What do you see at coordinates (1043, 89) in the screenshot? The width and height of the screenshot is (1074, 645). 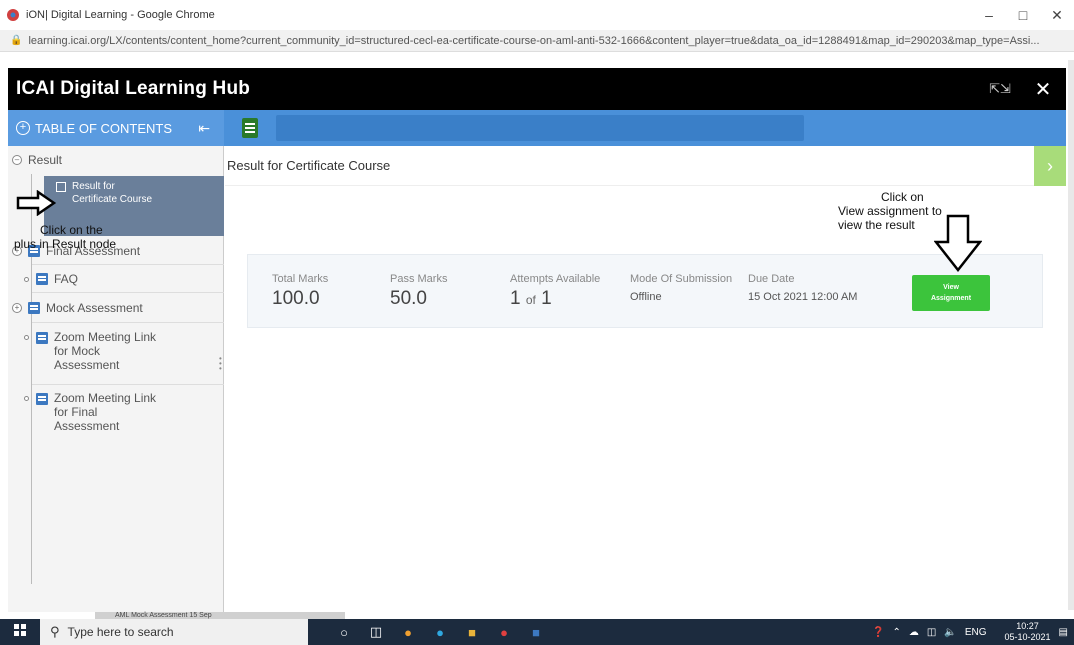 I see `close-icon: ✕` at bounding box center [1043, 89].